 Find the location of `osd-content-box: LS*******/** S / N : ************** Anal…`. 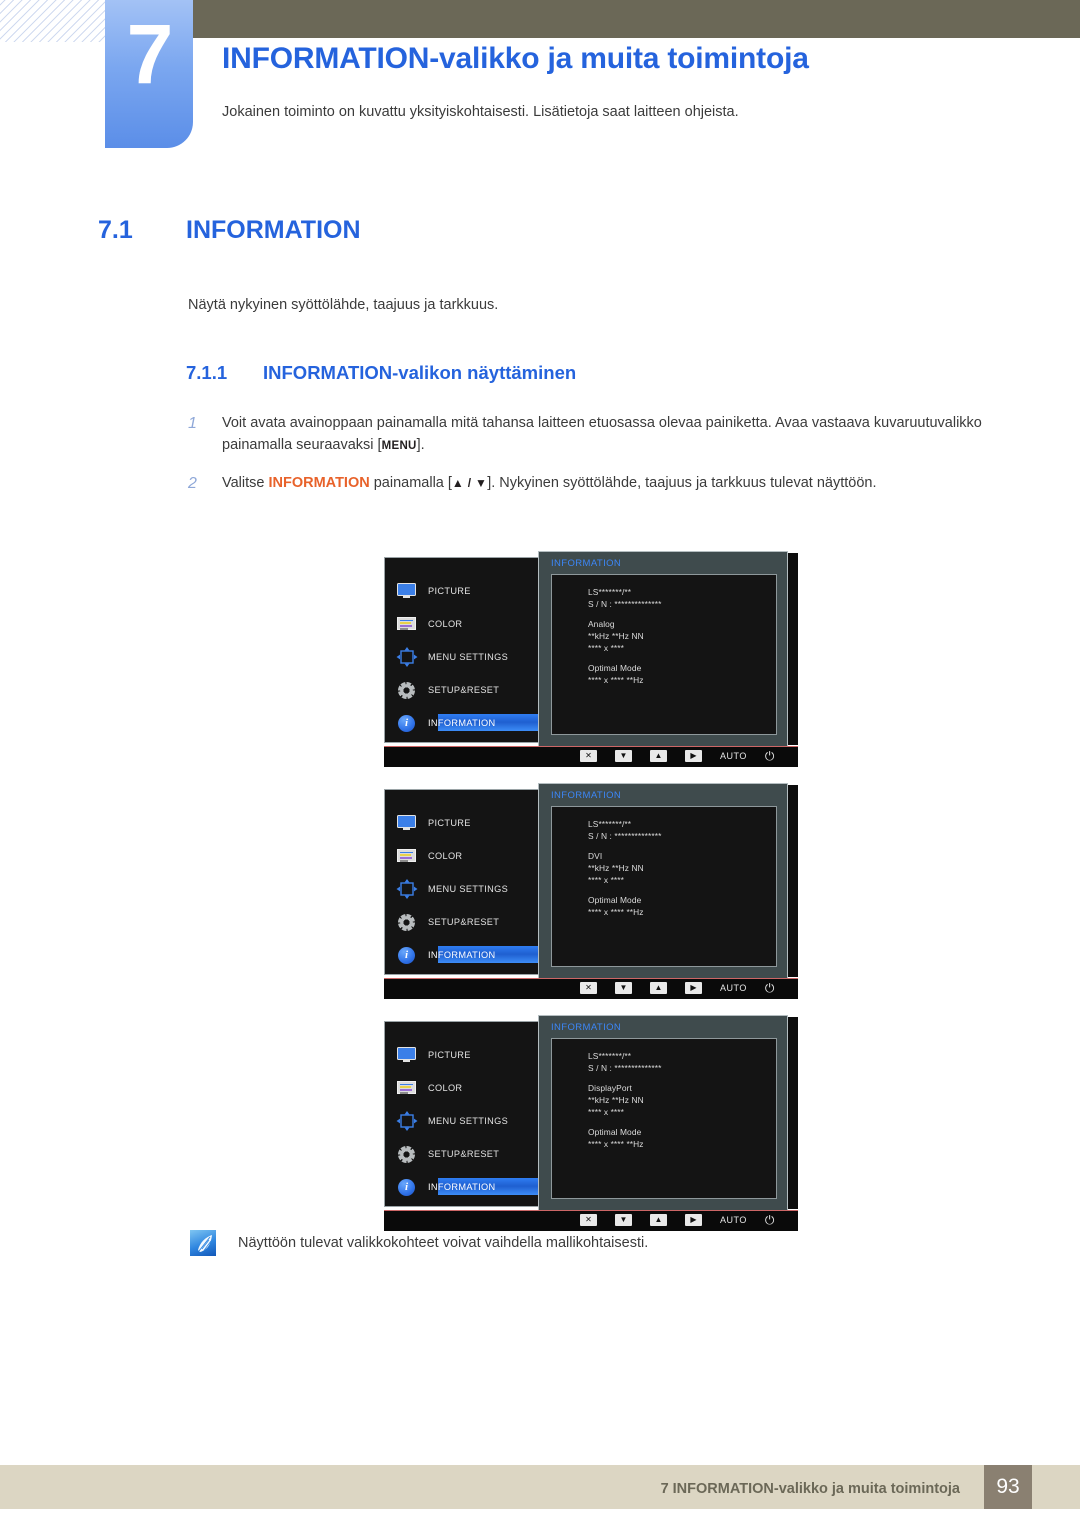

osd-content-box: LS*******/** S / N : ************** Anal… is located at coordinates (664, 654).